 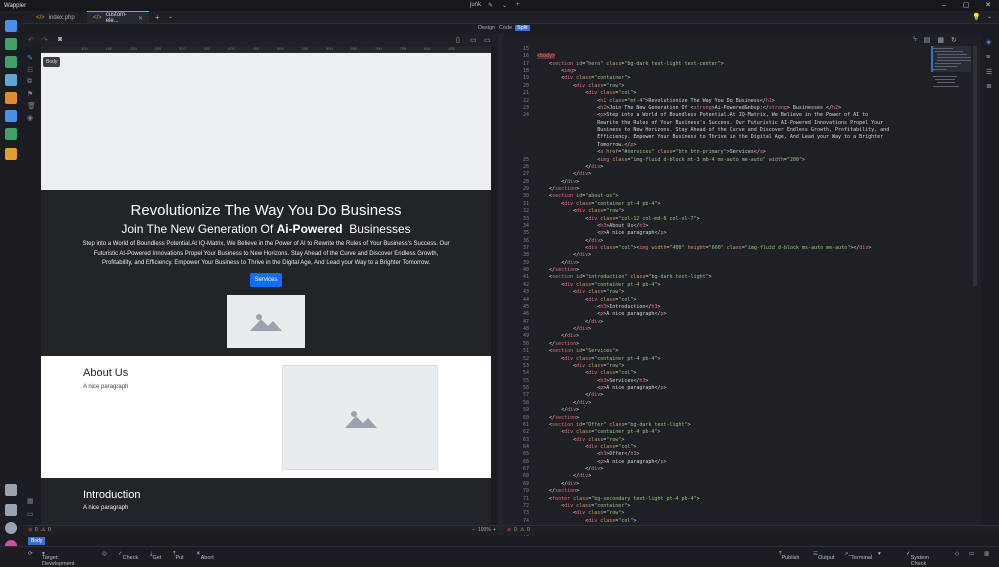 What do you see at coordinates (155, 556) in the screenshot?
I see `get-button: ⤓ Get` at bounding box center [155, 556].